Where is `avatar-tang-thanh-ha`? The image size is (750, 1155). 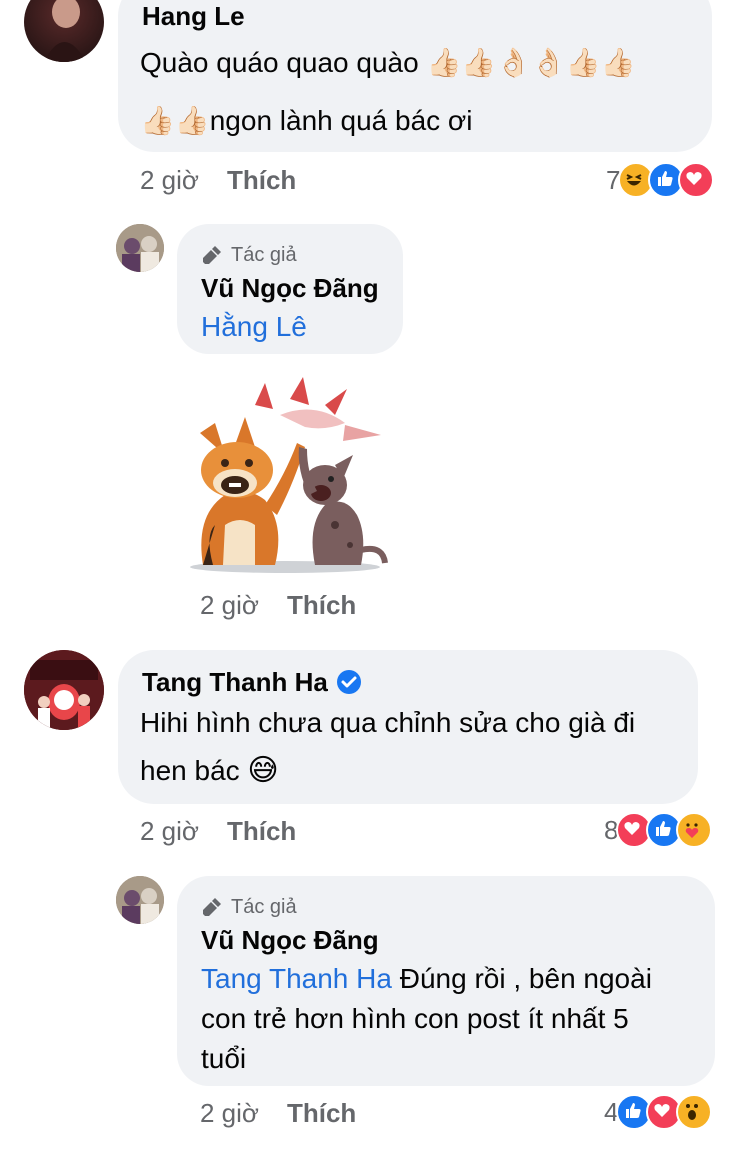 avatar-tang-thanh-ha is located at coordinates (64, 690).